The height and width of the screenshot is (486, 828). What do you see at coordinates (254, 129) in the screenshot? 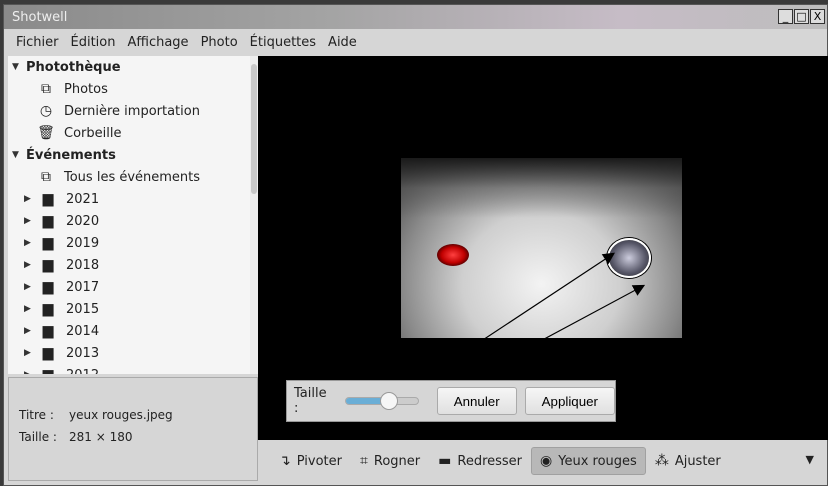
I see `scrollbar-thumb` at bounding box center [254, 129].